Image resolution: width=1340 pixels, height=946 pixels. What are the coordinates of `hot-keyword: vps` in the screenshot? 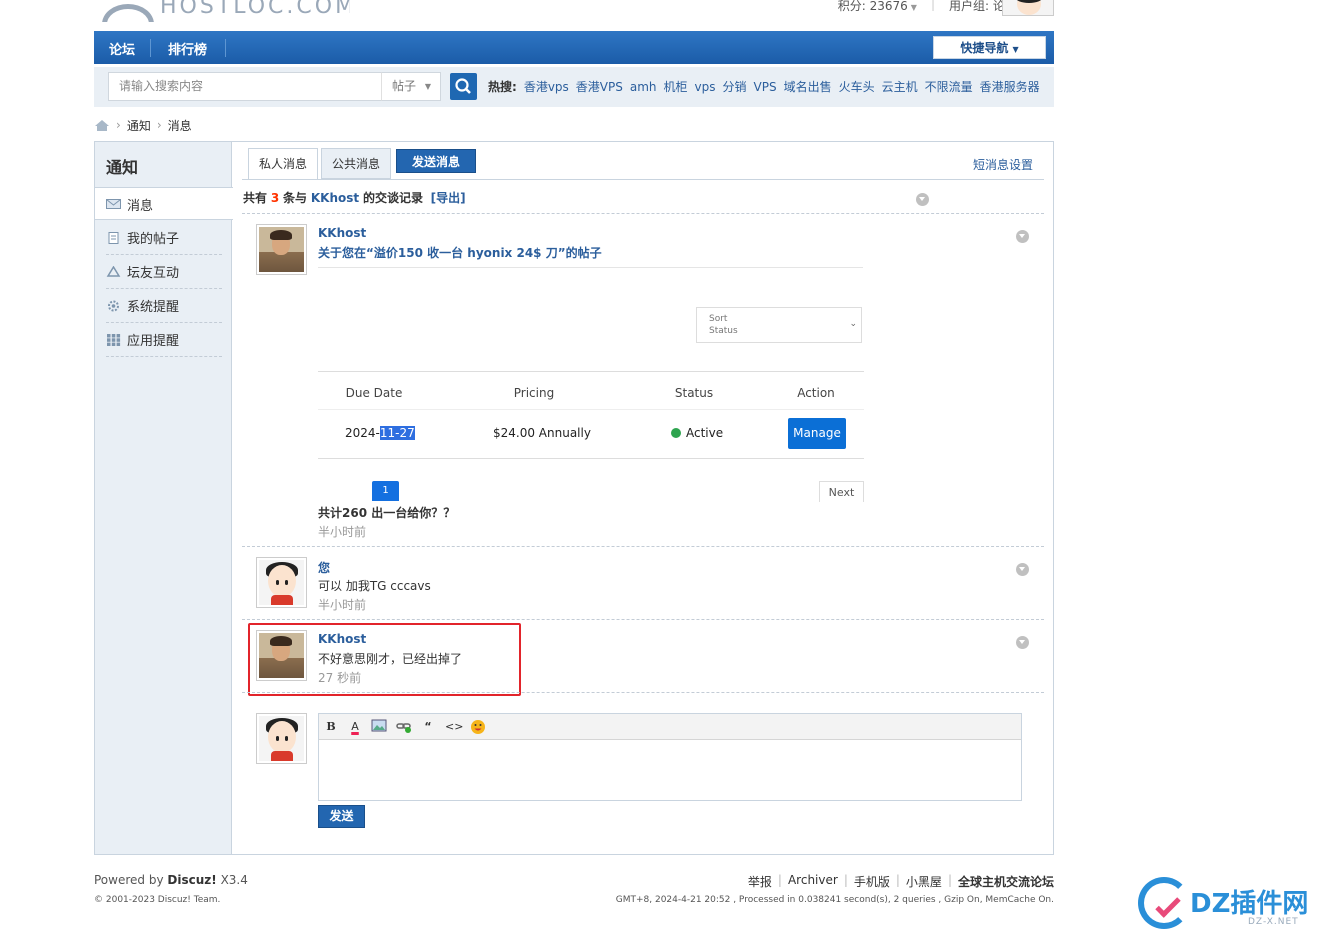 It's located at (705, 87).